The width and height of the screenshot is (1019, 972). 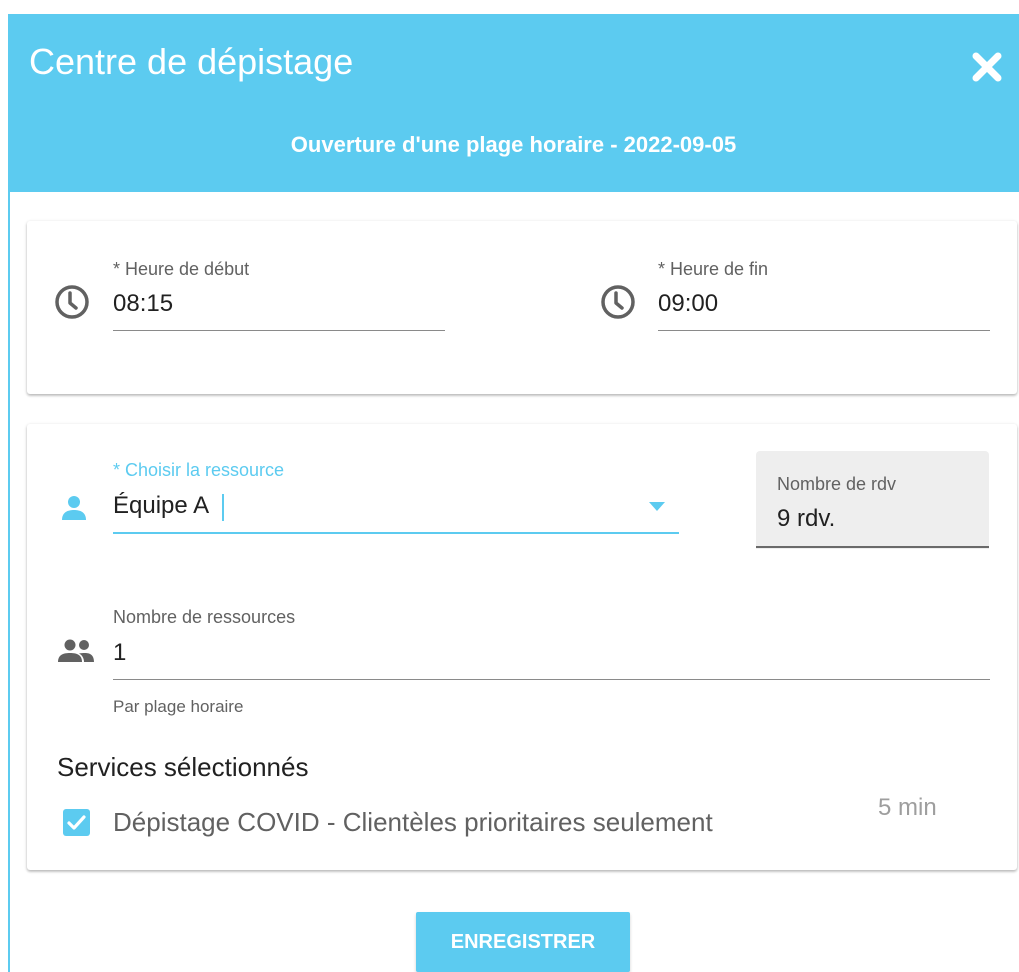 I want to click on people-icon, so click(x=76, y=650).